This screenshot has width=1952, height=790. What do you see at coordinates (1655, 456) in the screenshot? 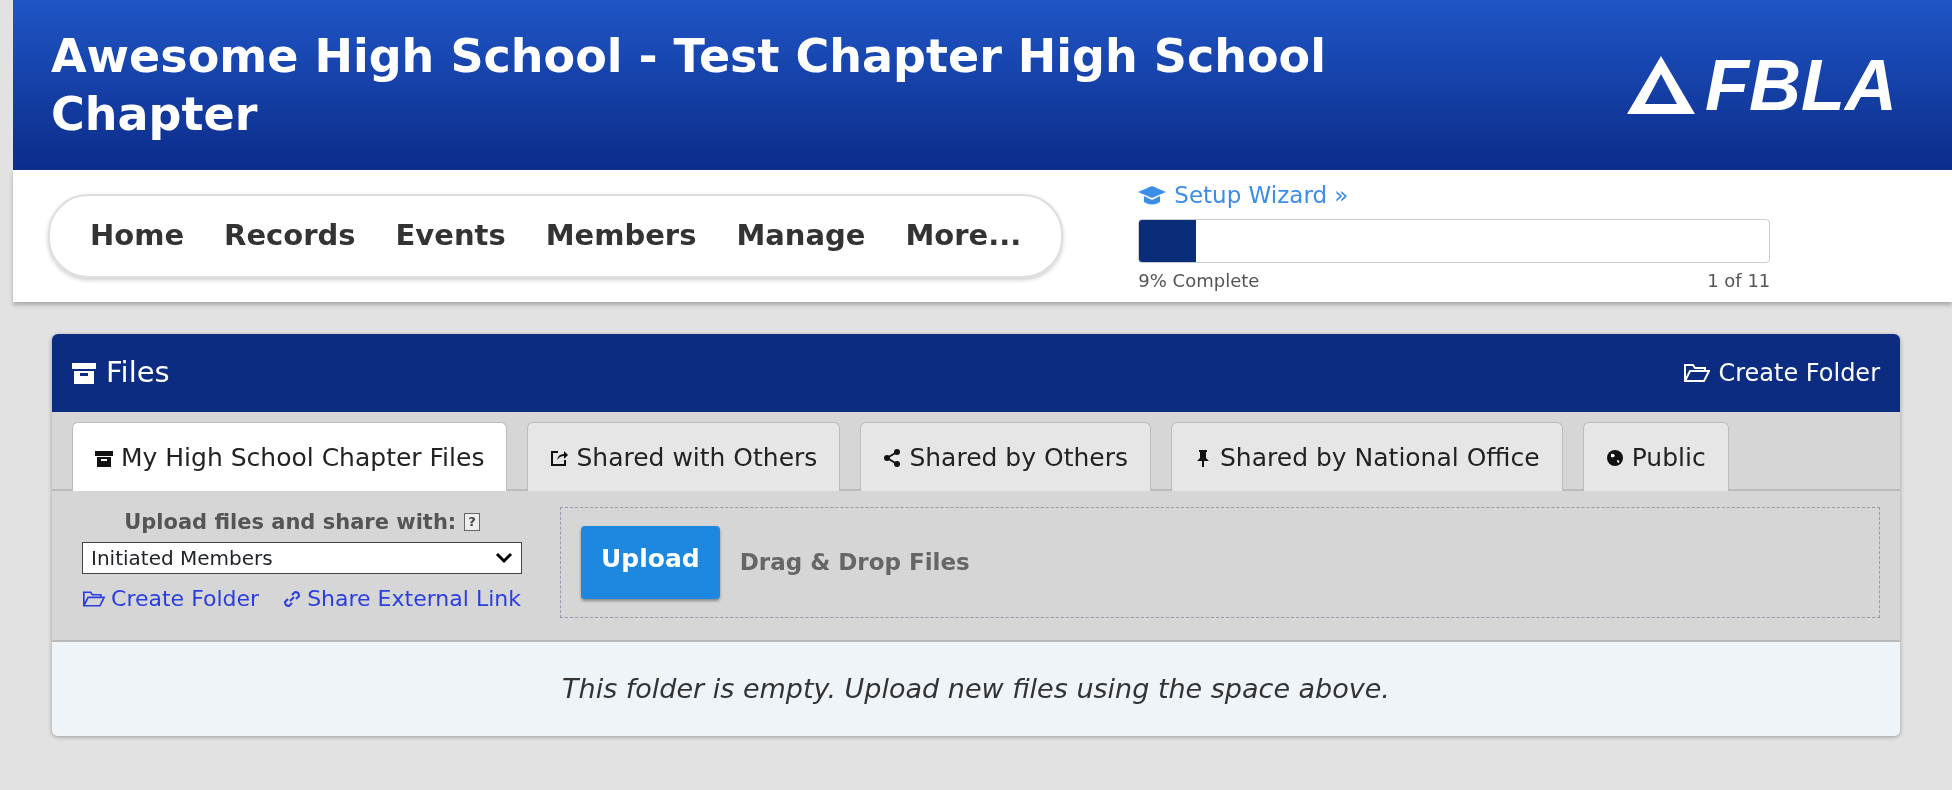
I see `folder-tab: Public` at bounding box center [1655, 456].